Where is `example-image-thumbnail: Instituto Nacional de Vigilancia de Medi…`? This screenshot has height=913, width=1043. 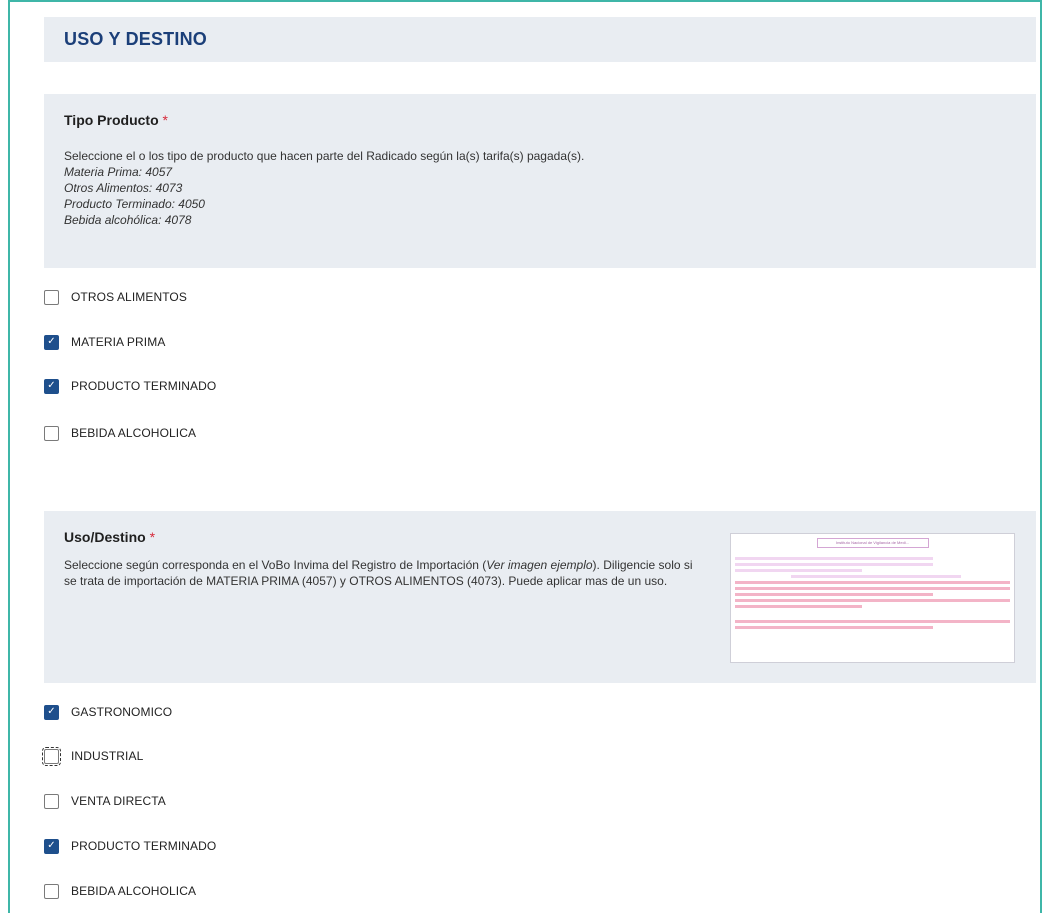 example-image-thumbnail: Instituto Nacional de Vigilancia de Medi… is located at coordinates (872, 598).